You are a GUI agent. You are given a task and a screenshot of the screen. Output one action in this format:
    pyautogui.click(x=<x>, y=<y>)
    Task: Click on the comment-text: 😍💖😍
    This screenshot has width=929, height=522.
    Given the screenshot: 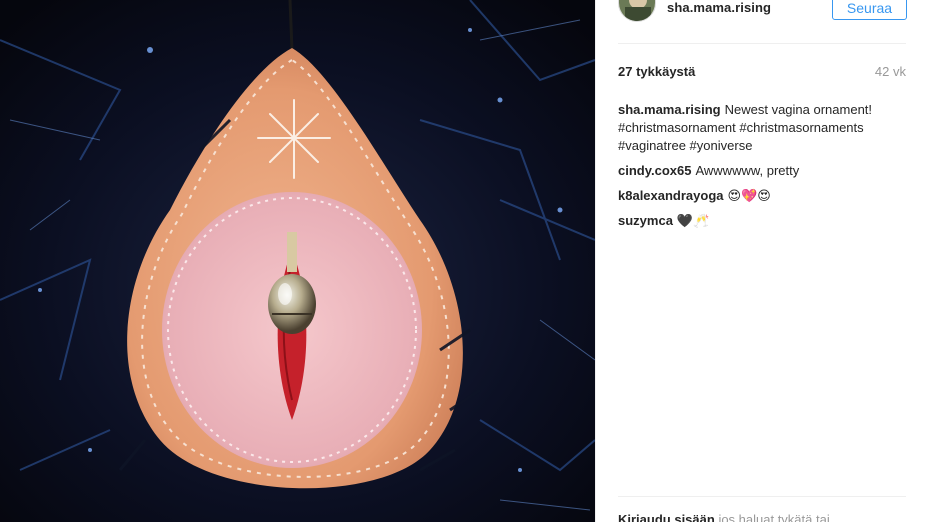 What is the action you would take?
    pyautogui.click(x=749, y=195)
    